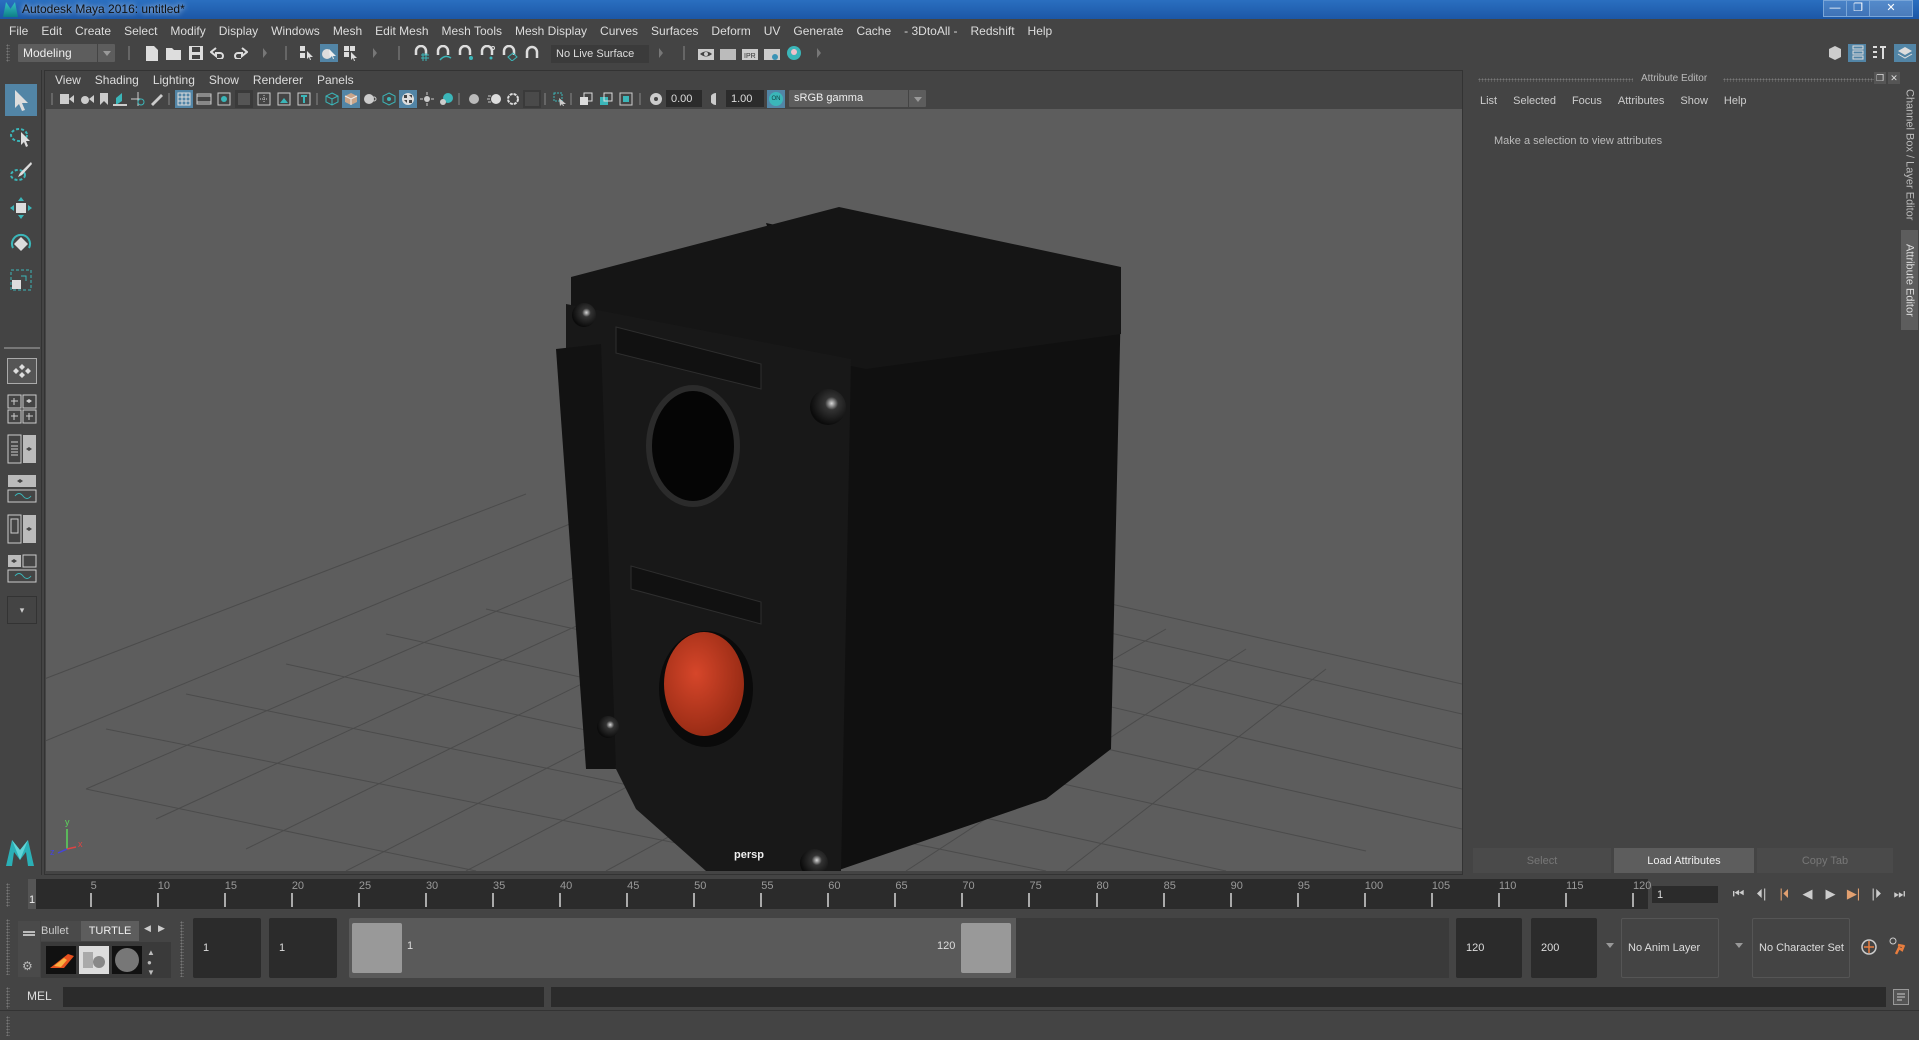 This screenshot has height=1040, width=1919. Describe the element at coordinates (1898, 946) in the screenshot. I see `animation-preferences-icon` at that location.